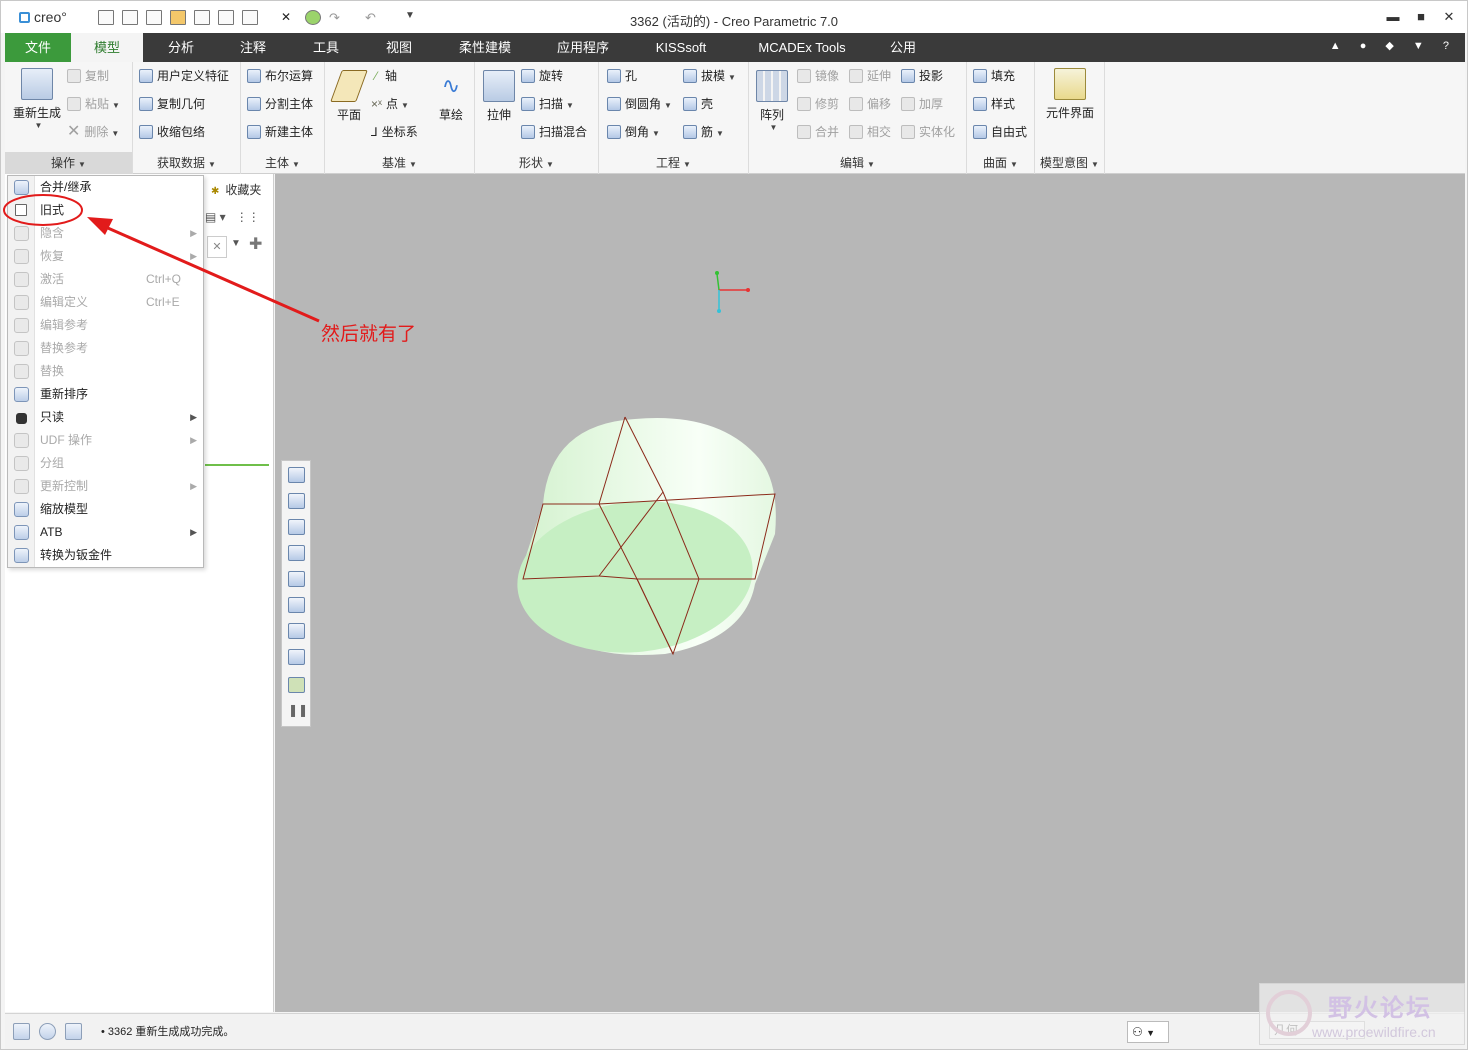  I want to click on saved-views-icon, so click(296, 527).